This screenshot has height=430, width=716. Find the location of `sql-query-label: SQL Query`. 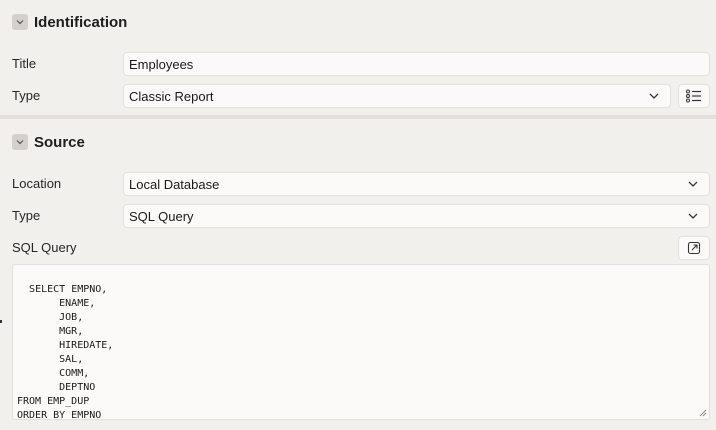

sql-query-label: SQL Query is located at coordinates (44, 247).